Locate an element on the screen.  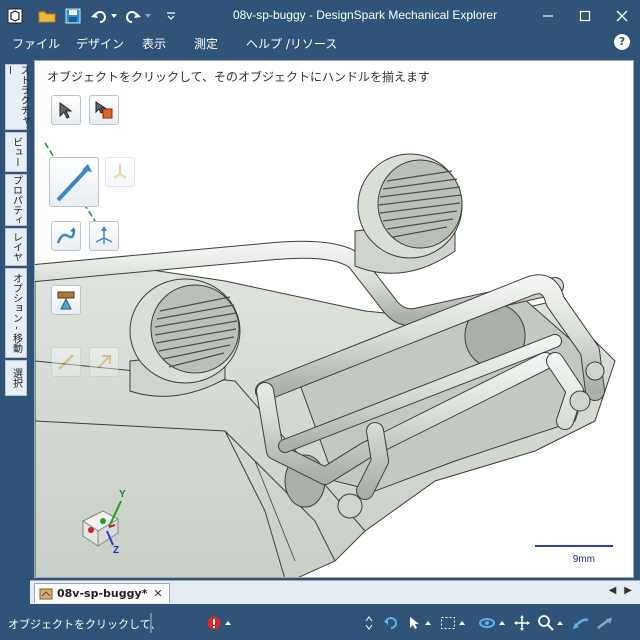
pivot-icon is located at coordinates (120, 171).